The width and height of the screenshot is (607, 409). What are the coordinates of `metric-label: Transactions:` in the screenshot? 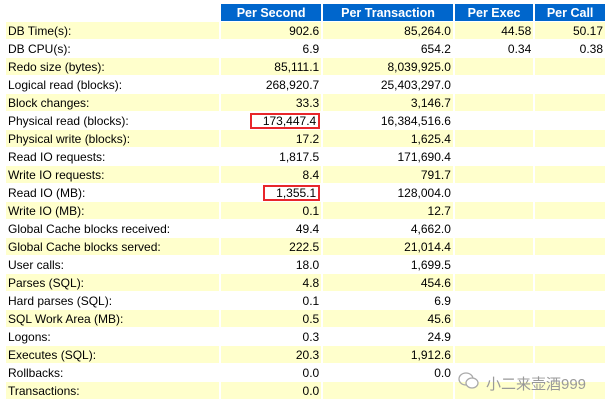 It's located at (112, 390).